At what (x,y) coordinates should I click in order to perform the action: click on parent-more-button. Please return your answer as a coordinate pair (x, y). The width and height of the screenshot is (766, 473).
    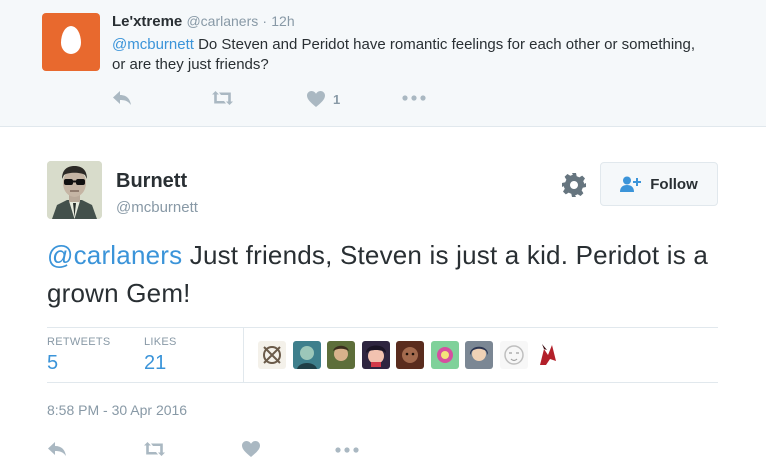
    Looking at the image, I should click on (414, 98).